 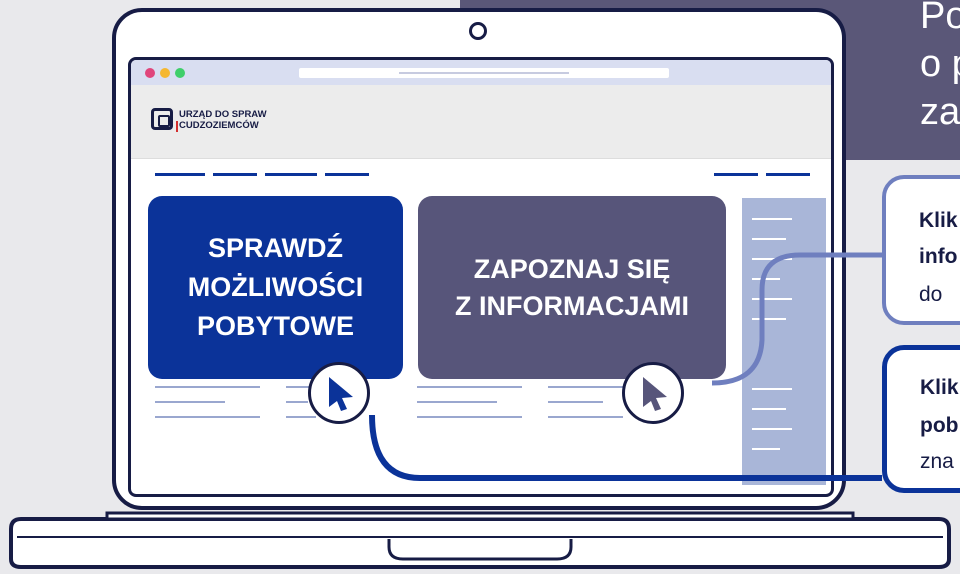 I want to click on callout-stay-bold-2: pob, so click(x=939, y=425).